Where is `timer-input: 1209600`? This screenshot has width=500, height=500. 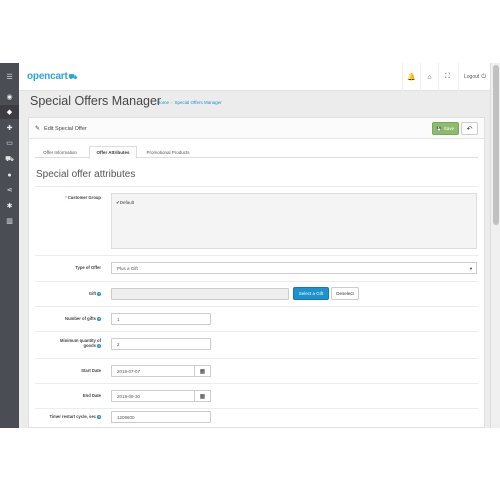
timer-input: 1209600 is located at coordinates (161, 417).